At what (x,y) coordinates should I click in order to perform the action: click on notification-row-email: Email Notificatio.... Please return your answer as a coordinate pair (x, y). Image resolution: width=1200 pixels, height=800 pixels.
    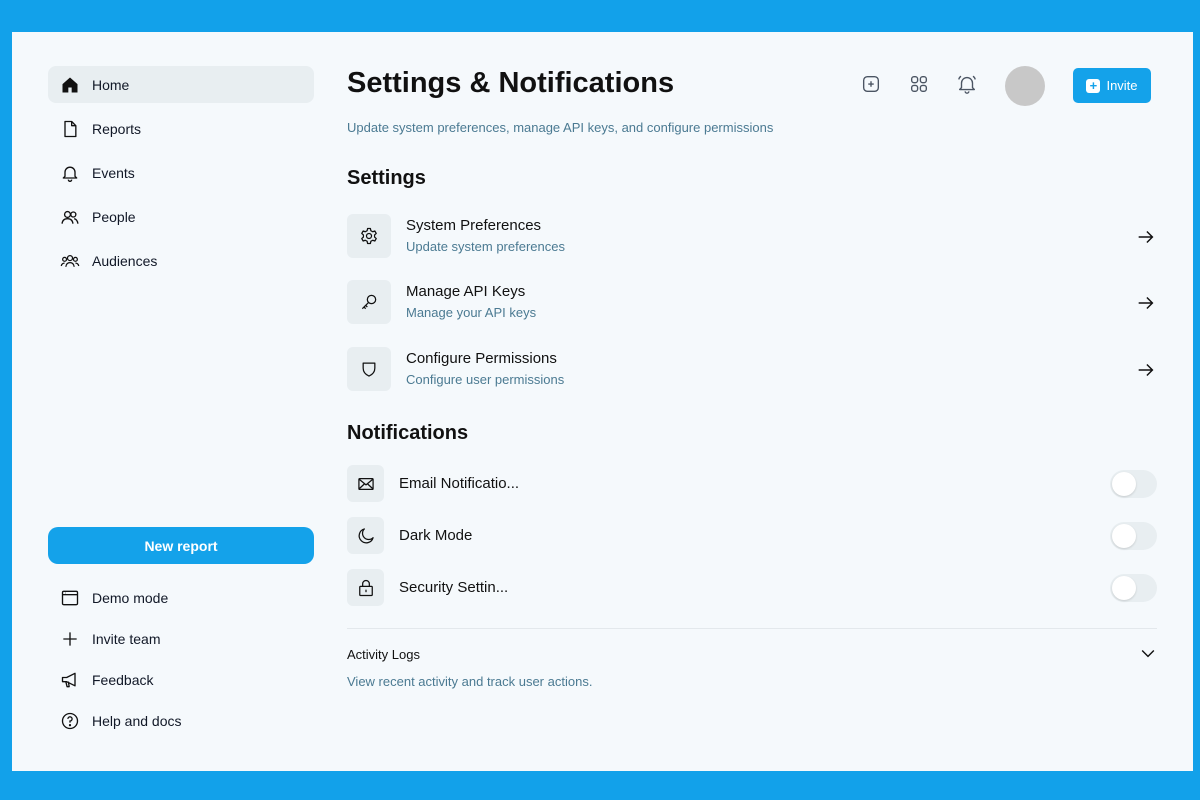
    Looking at the image, I should click on (752, 484).